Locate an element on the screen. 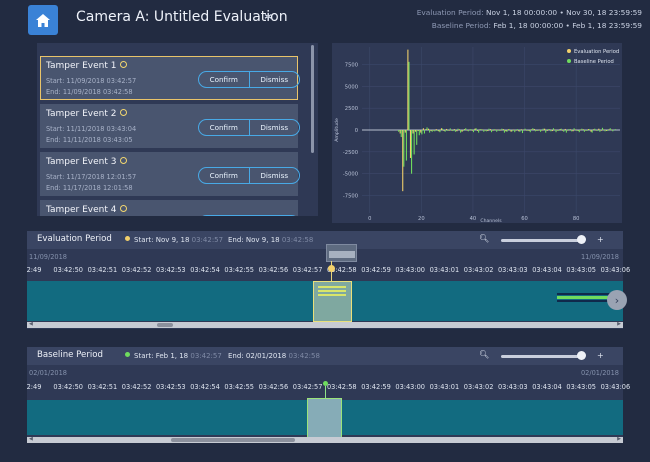 Image resolution: width=650 pixels, height=462 pixels. evaluation-timeline-scrollbar: ◀ ▶ is located at coordinates (325, 324).